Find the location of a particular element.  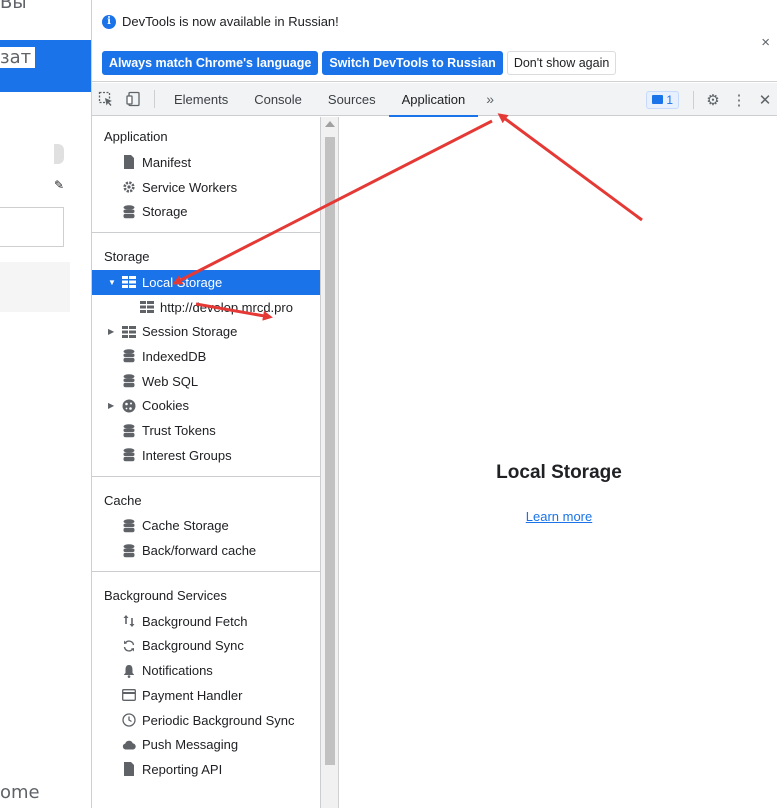

more-options-icon: ⋮ is located at coordinates (739, 100).